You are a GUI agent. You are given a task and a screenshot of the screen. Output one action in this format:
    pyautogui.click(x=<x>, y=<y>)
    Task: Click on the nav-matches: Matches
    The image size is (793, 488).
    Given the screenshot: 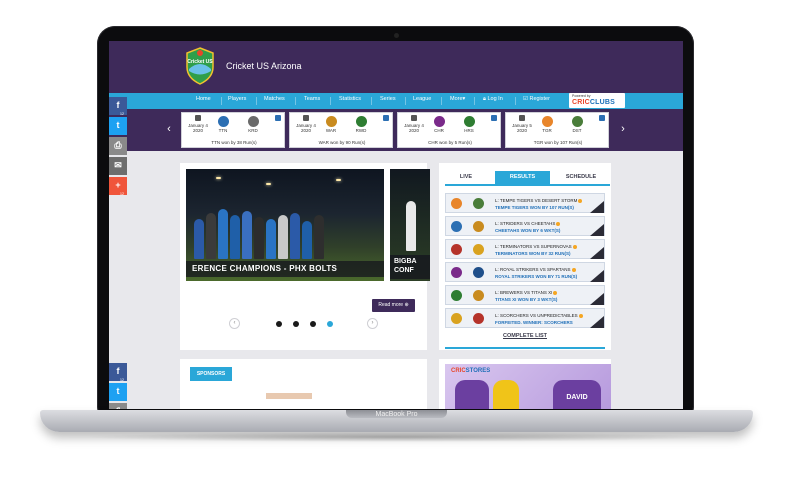 What is the action you would take?
    pyautogui.click(x=274, y=99)
    